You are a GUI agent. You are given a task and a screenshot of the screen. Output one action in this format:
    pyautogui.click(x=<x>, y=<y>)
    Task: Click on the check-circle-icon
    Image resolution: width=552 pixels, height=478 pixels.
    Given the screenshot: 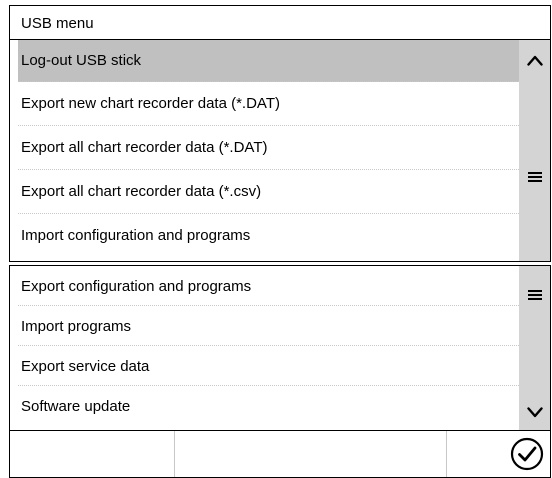 What is the action you would take?
    pyautogui.click(x=527, y=454)
    